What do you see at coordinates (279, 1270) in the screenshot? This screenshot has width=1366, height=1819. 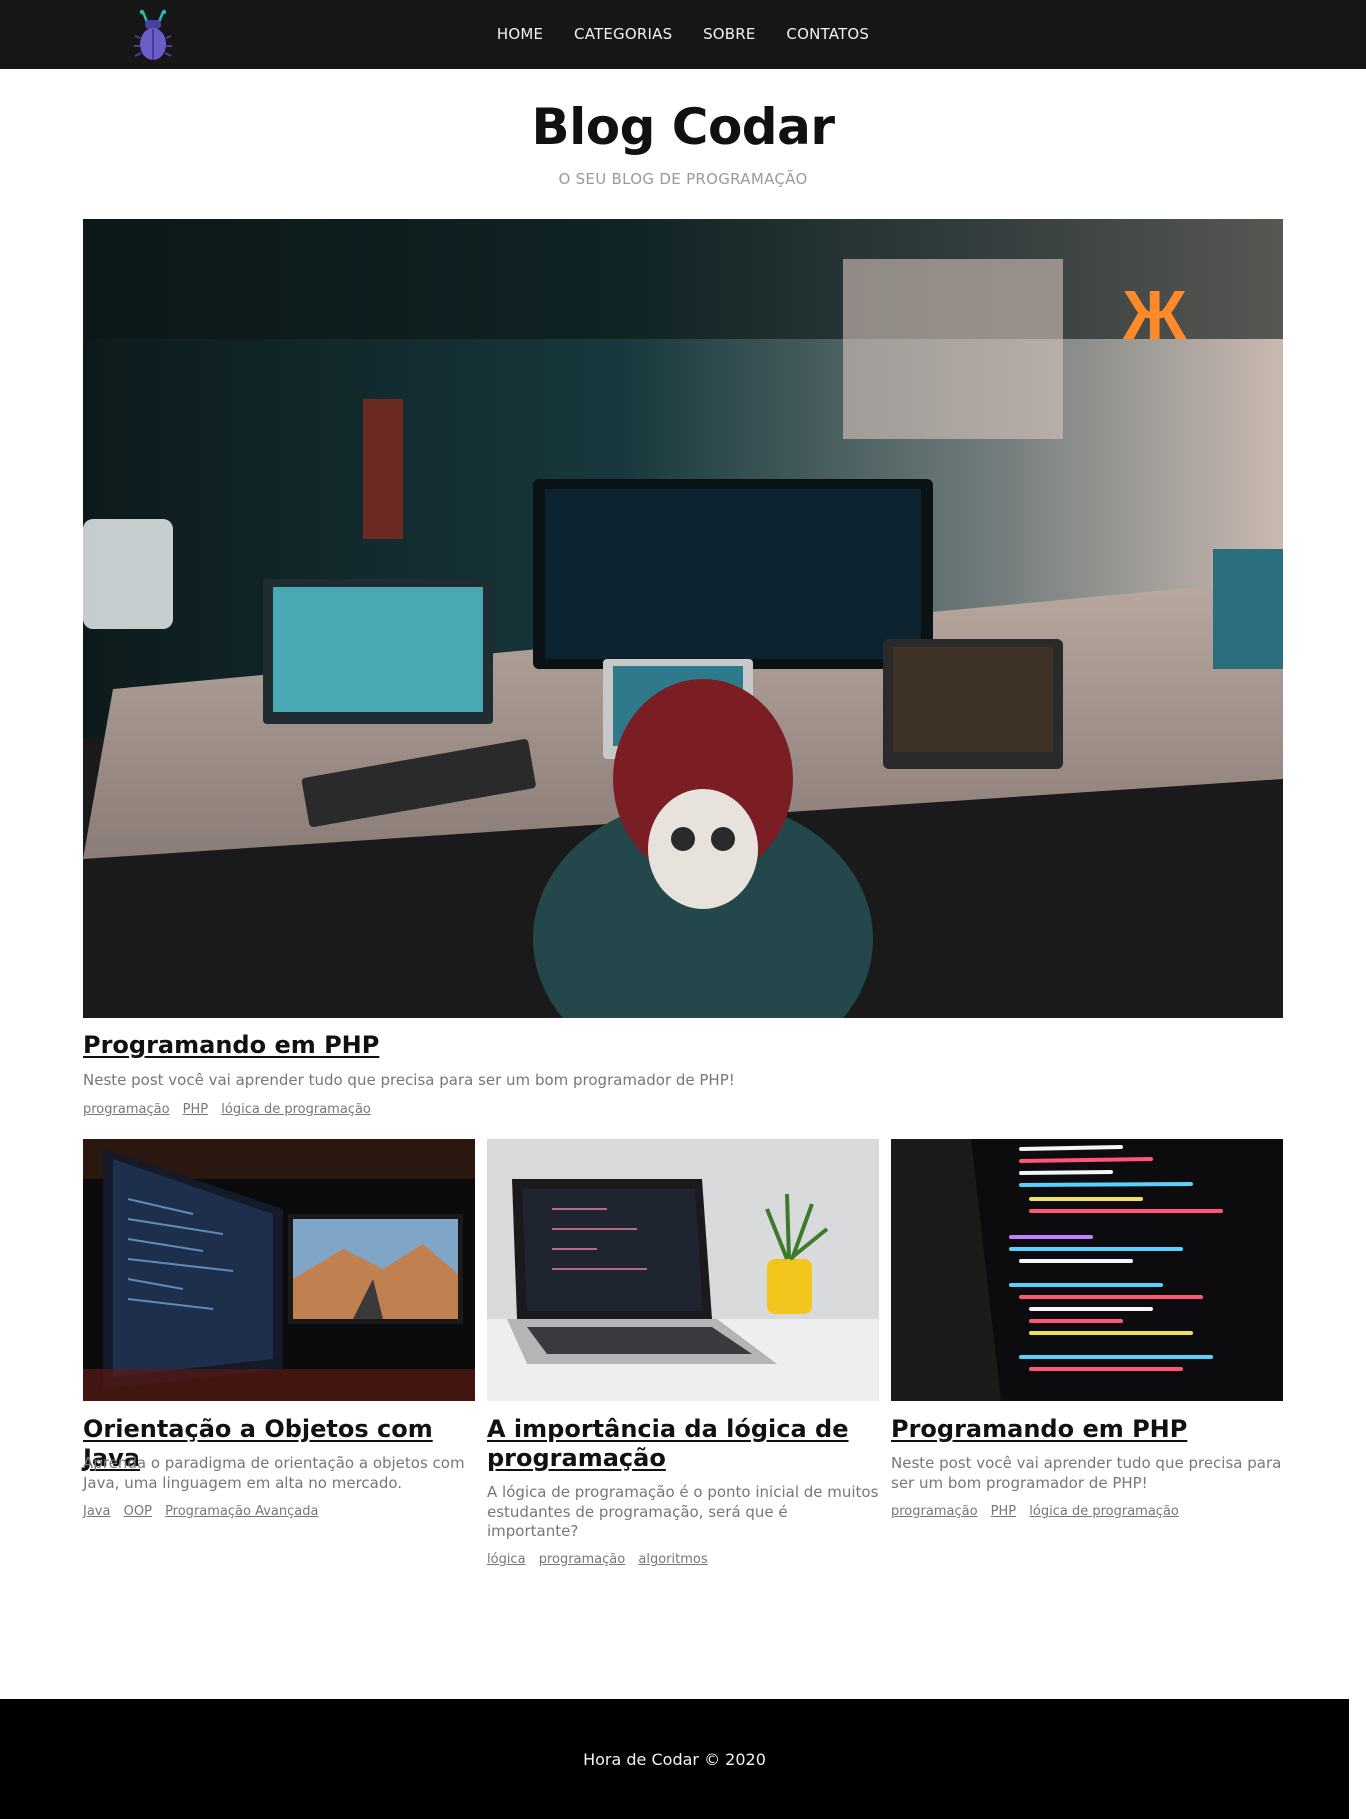 I see `post-card-image-java` at bounding box center [279, 1270].